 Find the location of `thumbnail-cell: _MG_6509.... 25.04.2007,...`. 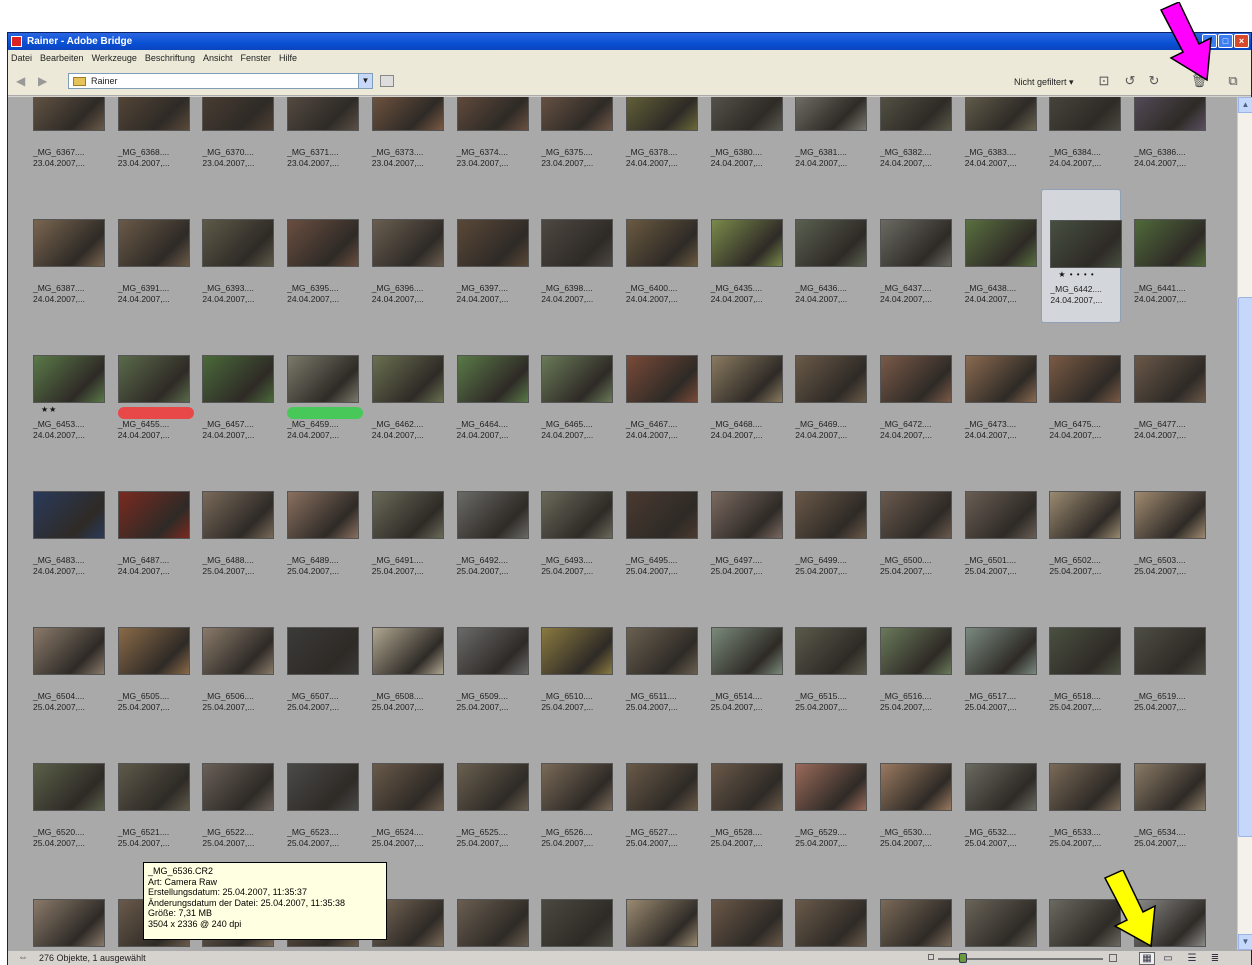

thumbnail-cell: _MG_6509.... 25.04.2007,... is located at coordinates (489, 664).